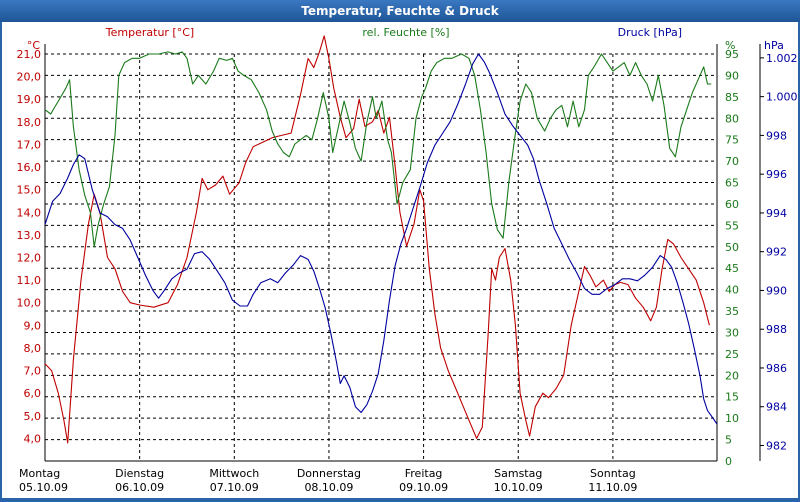 The image size is (800, 502). Describe the element at coordinates (776, 290) in the screenshot. I see `pressure-tick-label: 990` at that location.